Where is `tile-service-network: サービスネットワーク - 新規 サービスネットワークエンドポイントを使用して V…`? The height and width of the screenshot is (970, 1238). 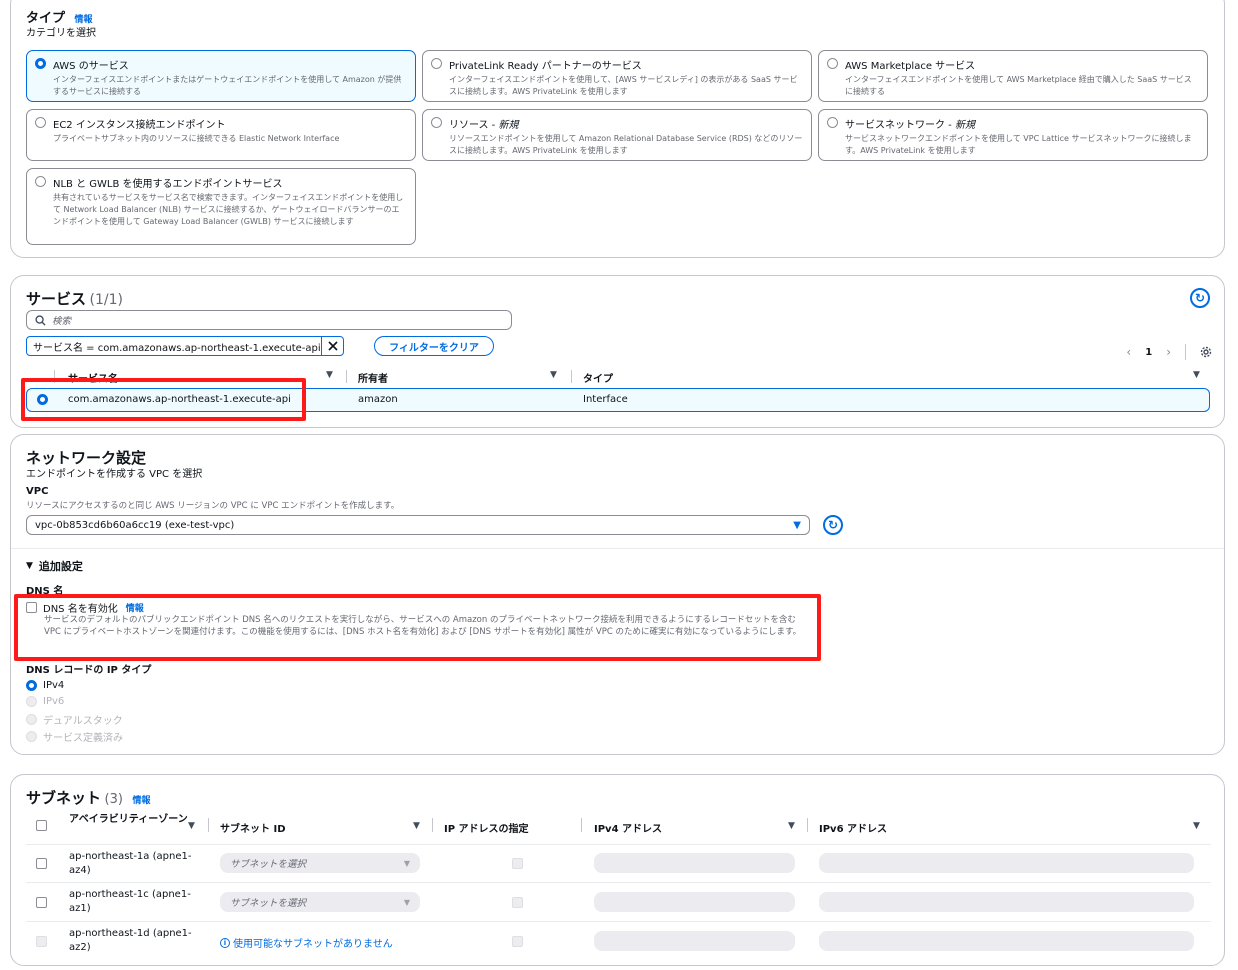
tile-service-network: サービスネットワーク - 新規 サービスネットワークエンドポイントを使用して V… is located at coordinates (1013, 135).